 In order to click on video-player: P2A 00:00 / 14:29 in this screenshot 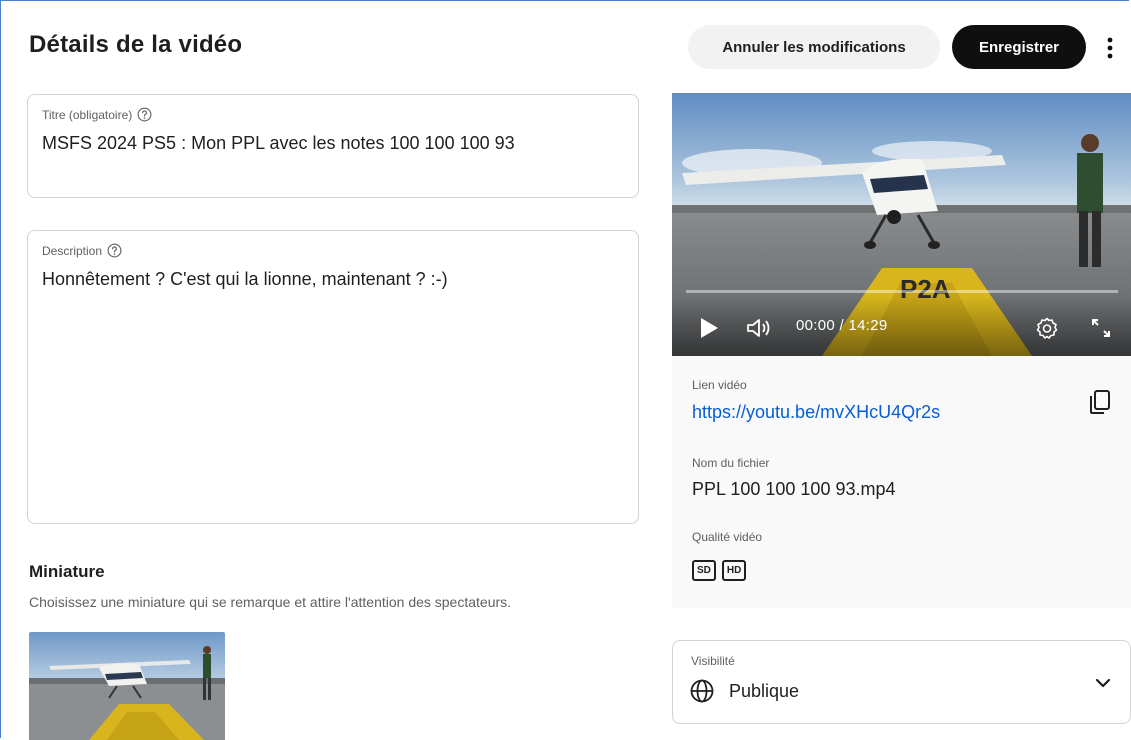, I will do `click(901, 224)`.